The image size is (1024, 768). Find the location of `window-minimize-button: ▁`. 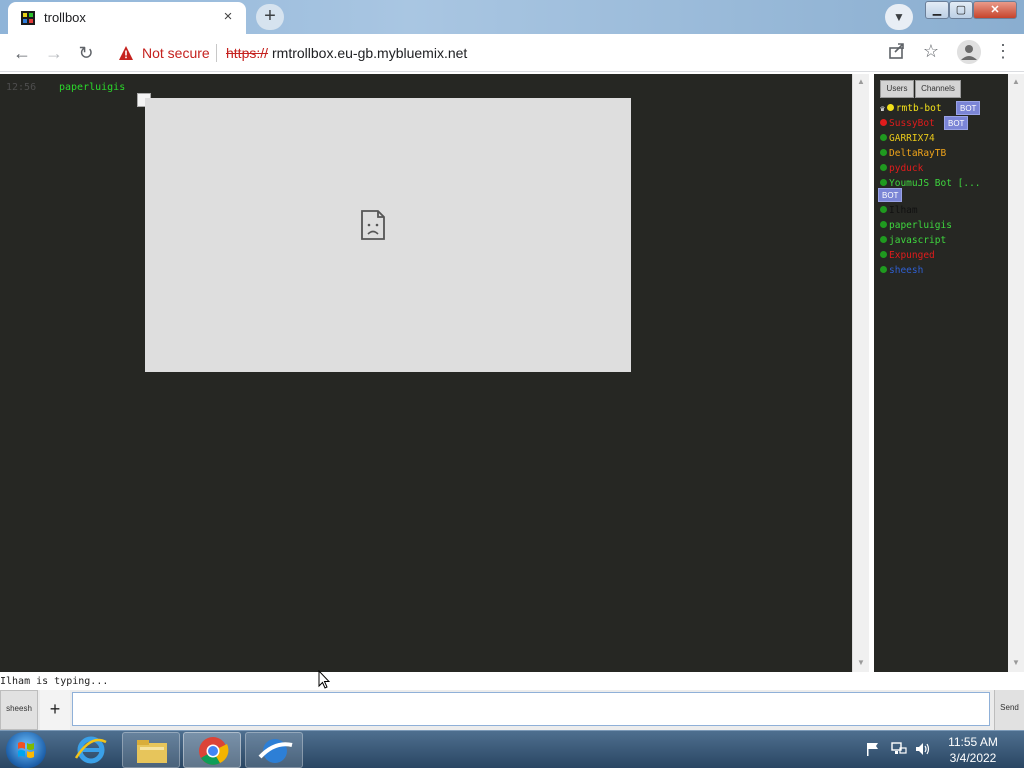

window-minimize-button: ▁ is located at coordinates (937, 10).